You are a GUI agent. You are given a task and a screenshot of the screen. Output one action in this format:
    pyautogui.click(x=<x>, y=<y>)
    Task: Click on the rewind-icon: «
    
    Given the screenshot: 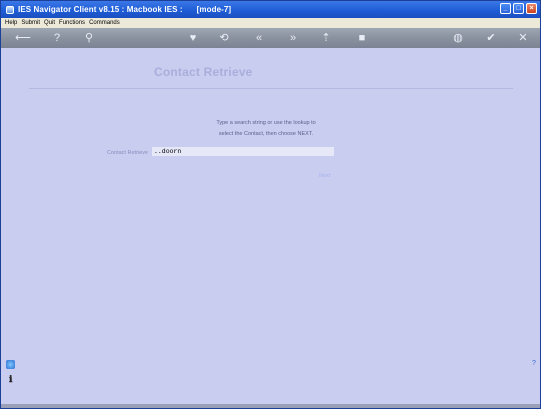 What is the action you would take?
    pyautogui.click(x=259, y=38)
    